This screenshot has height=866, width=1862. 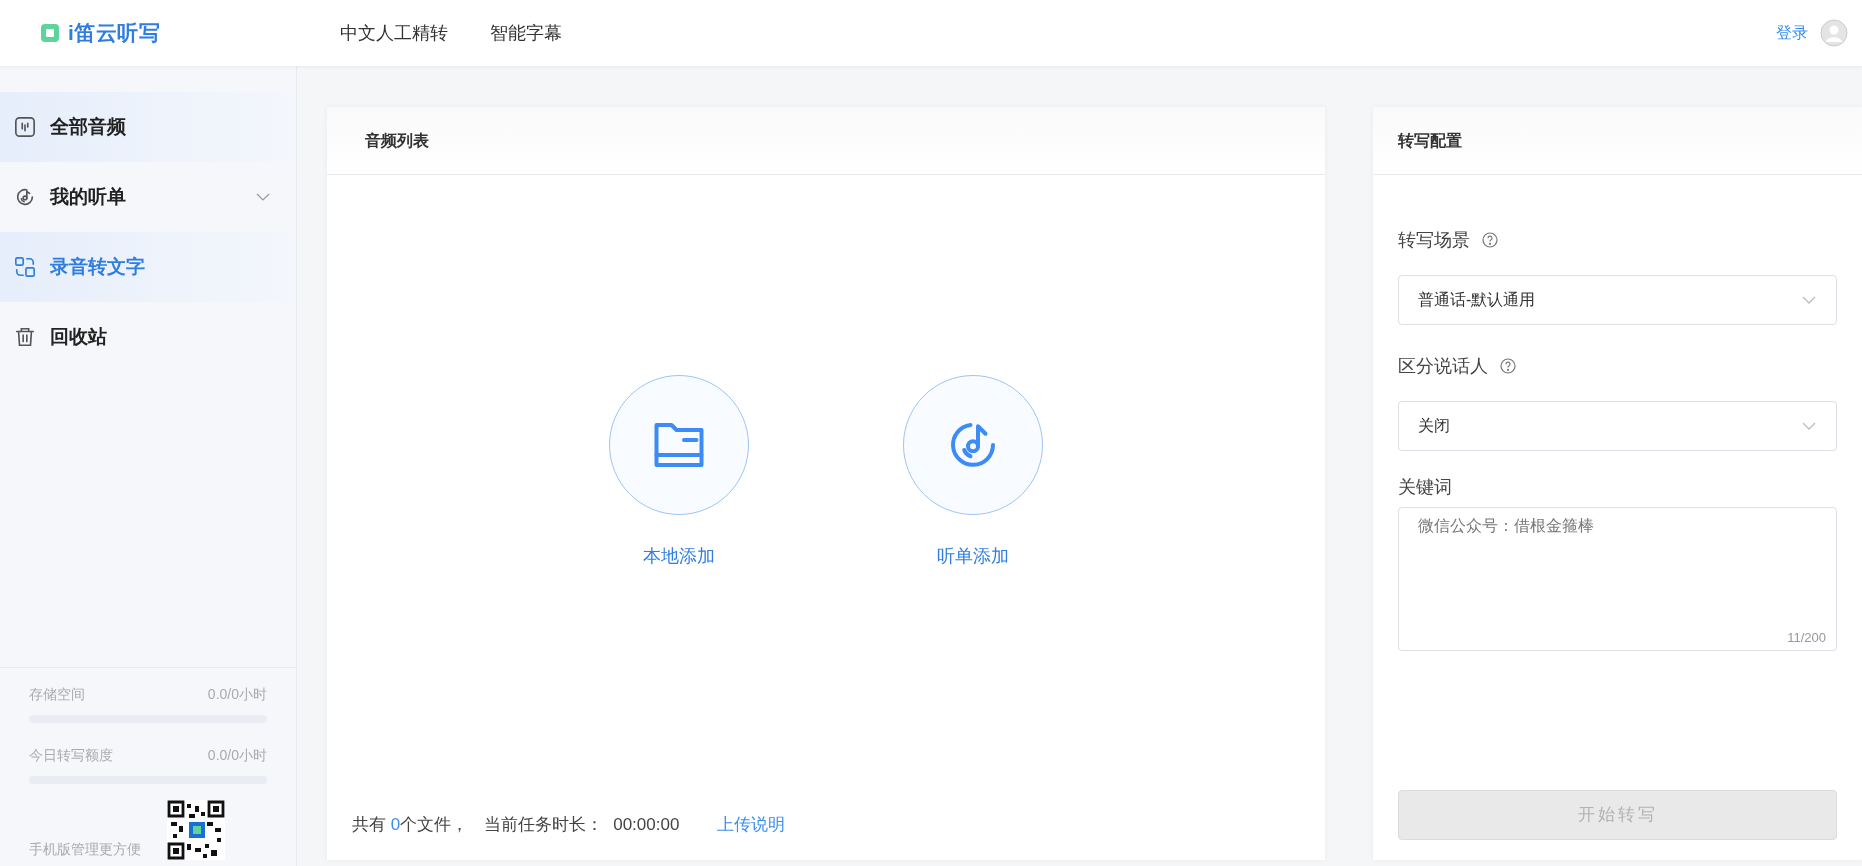 I want to click on nav-link: 中文人工精转, so click(x=394, y=33).